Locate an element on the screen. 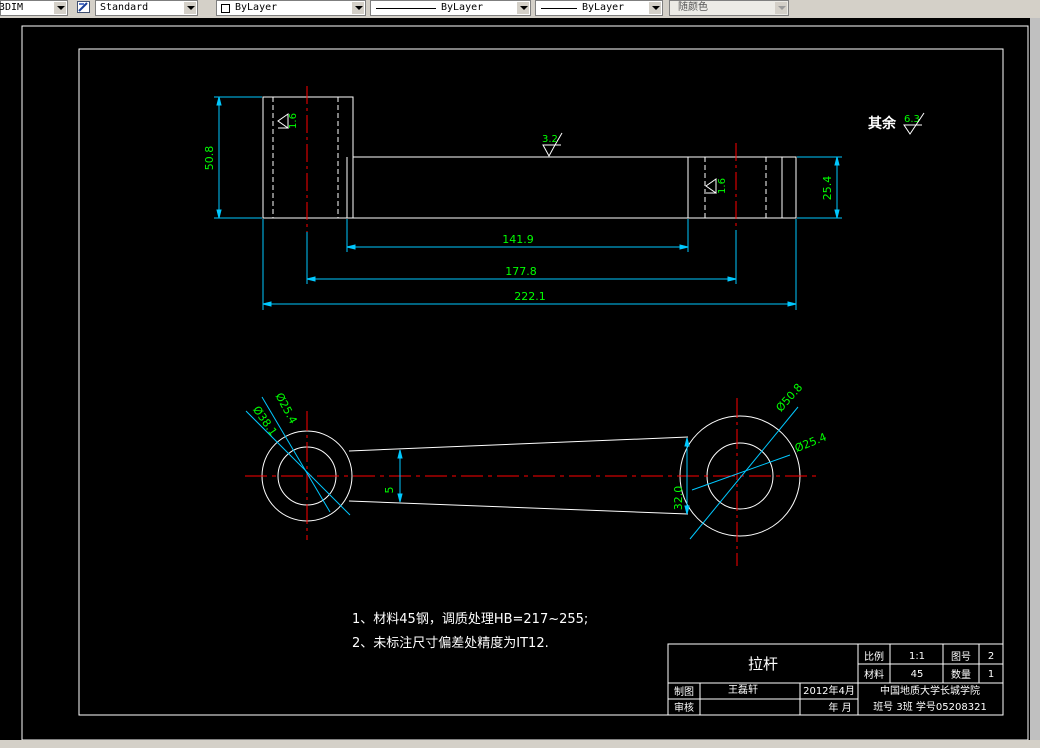 The width and height of the screenshot is (1040, 748). note-1: 1、材料45钢，调质处理HB=217~255; is located at coordinates (470, 619).